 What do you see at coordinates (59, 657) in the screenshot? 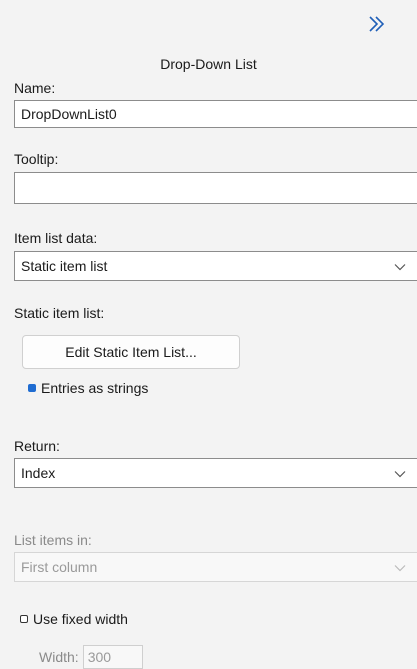
I see `width-label: Width:` at bounding box center [59, 657].